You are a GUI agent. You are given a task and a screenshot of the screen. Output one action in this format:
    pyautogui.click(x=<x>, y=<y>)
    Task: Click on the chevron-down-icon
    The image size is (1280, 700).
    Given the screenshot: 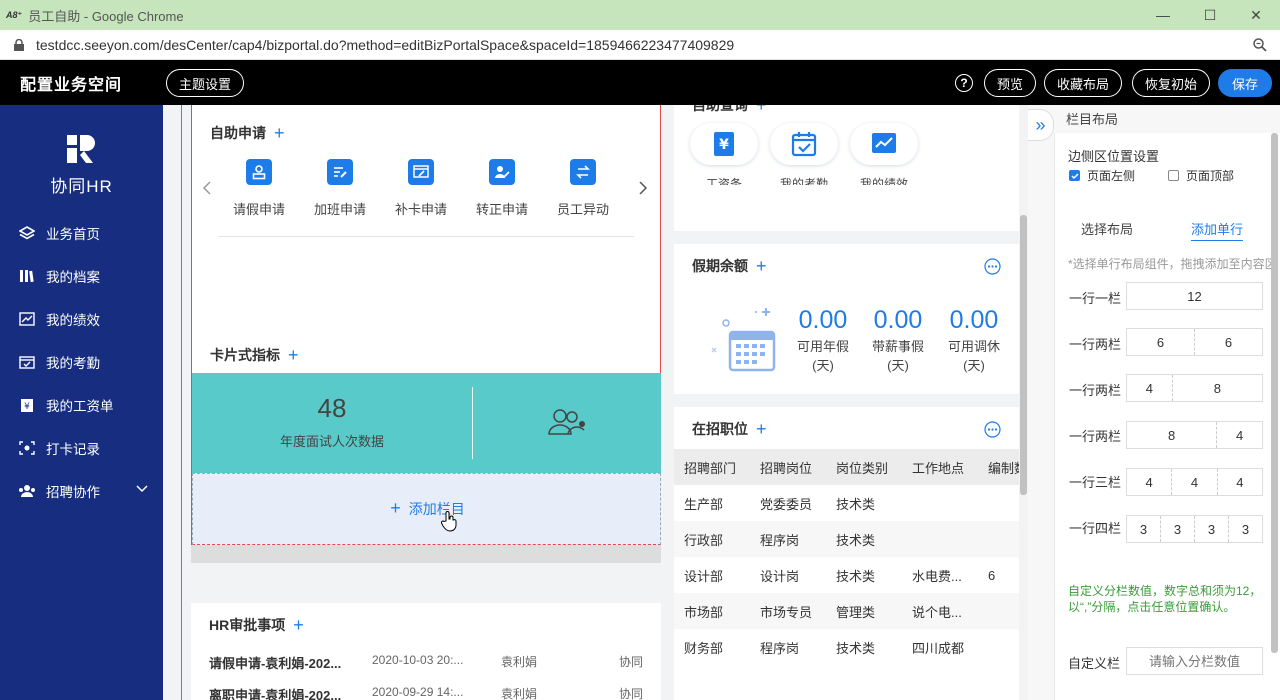 What is the action you would take?
    pyautogui.click(x=142, y=489)
    